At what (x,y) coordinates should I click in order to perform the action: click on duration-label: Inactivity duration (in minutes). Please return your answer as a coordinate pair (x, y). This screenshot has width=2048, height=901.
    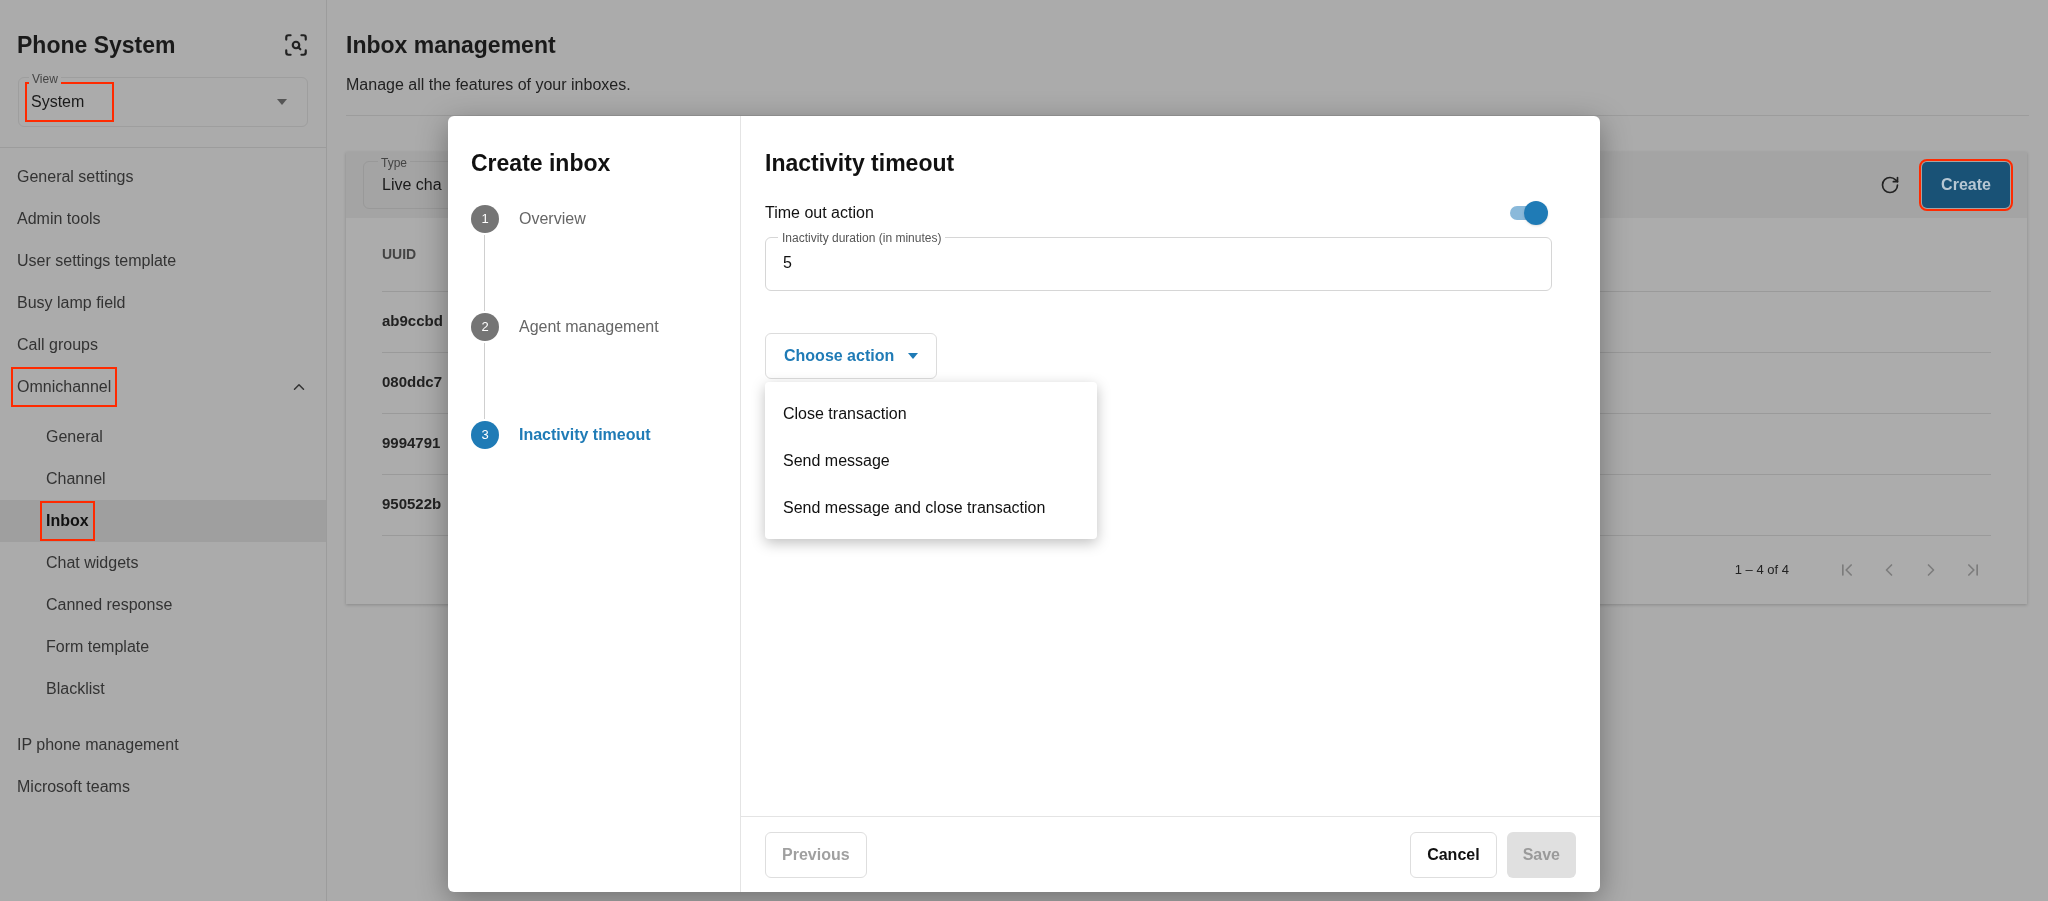
    Looking at the image, I should click on (862, 237).